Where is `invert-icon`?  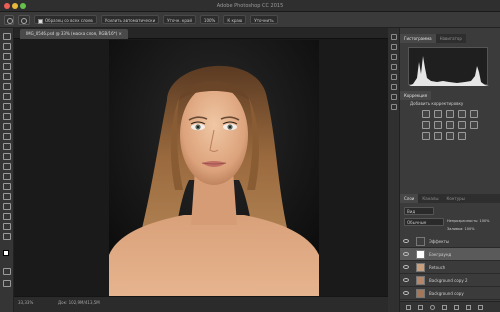 invert-icon is located at coordinates (426, 136).